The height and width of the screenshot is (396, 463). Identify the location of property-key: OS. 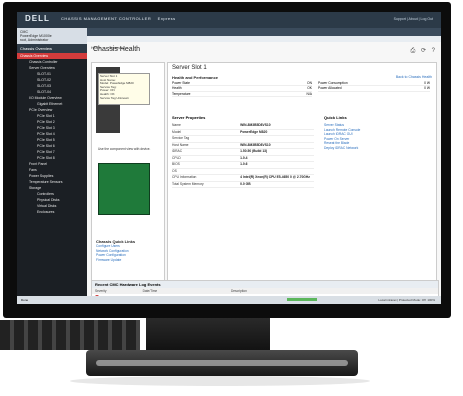
(174, 170).